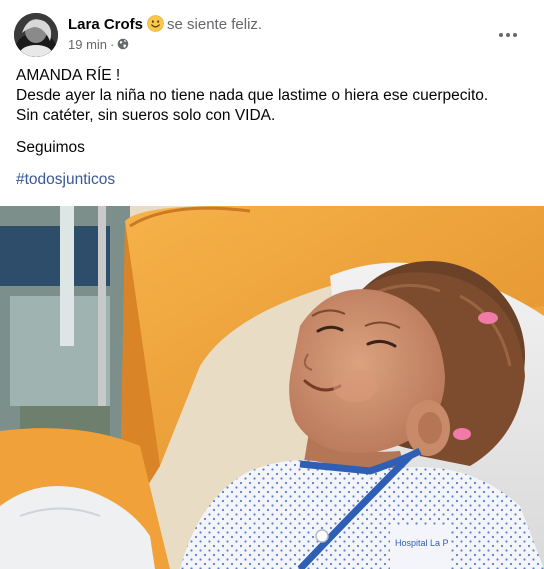 Image resolution: width=544 pixels, height=569 pixels. Describe the element at coordinates (215, 24) in the screenshot. I see `feeling-text: se siente feliz.` at that location.